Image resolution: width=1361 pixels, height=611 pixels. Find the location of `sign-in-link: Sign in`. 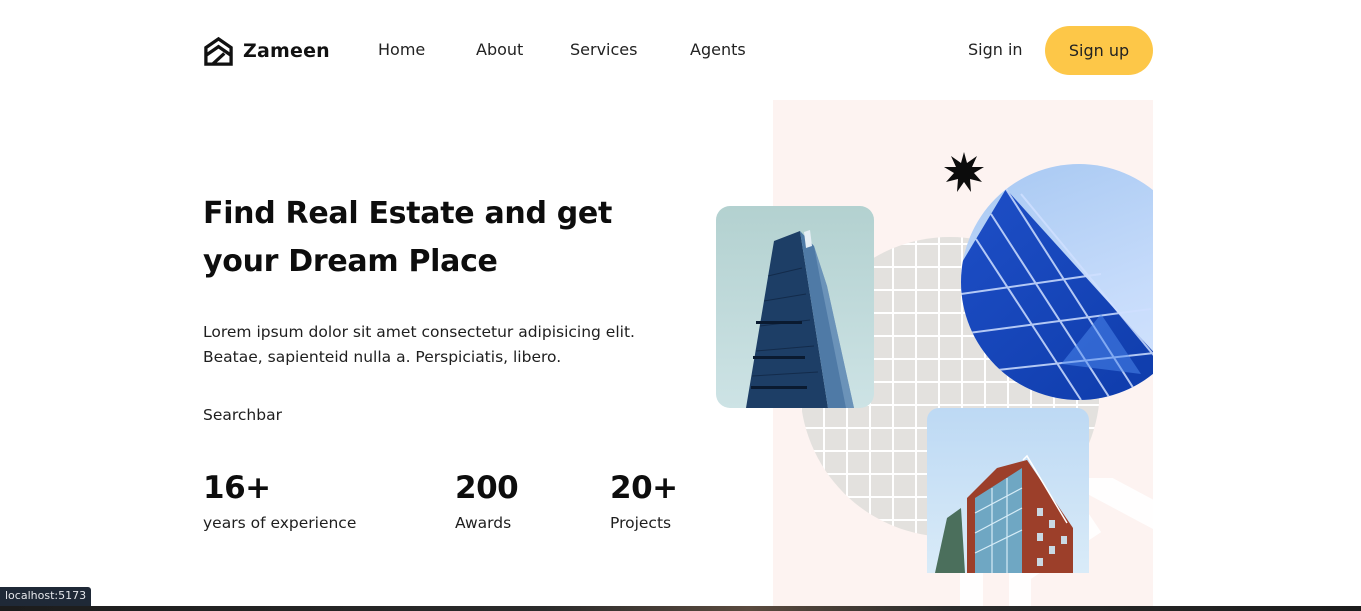

sign-in-link: Sign in is located at coordinates (995, 49).